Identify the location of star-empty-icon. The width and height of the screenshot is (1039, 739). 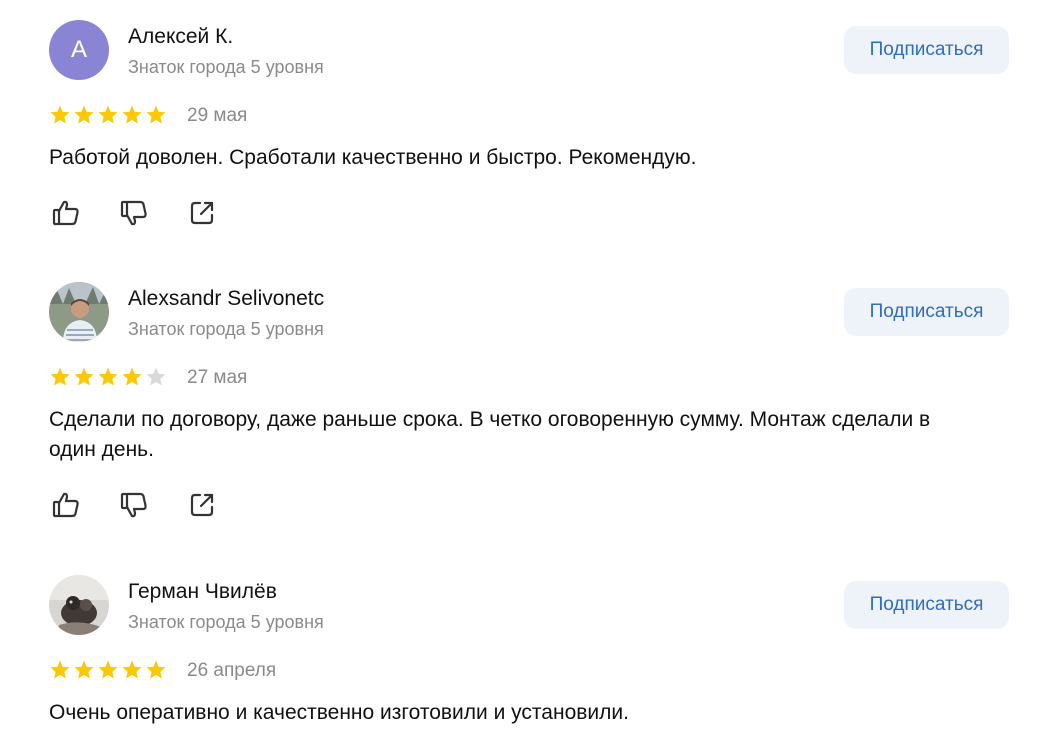
(156, 377).